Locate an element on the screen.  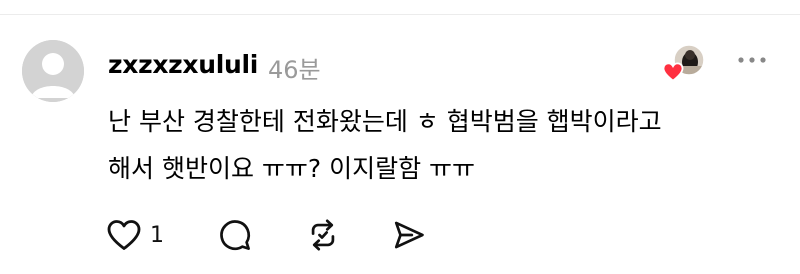
speech-bubble-icon is located at coordinates (235, 235).